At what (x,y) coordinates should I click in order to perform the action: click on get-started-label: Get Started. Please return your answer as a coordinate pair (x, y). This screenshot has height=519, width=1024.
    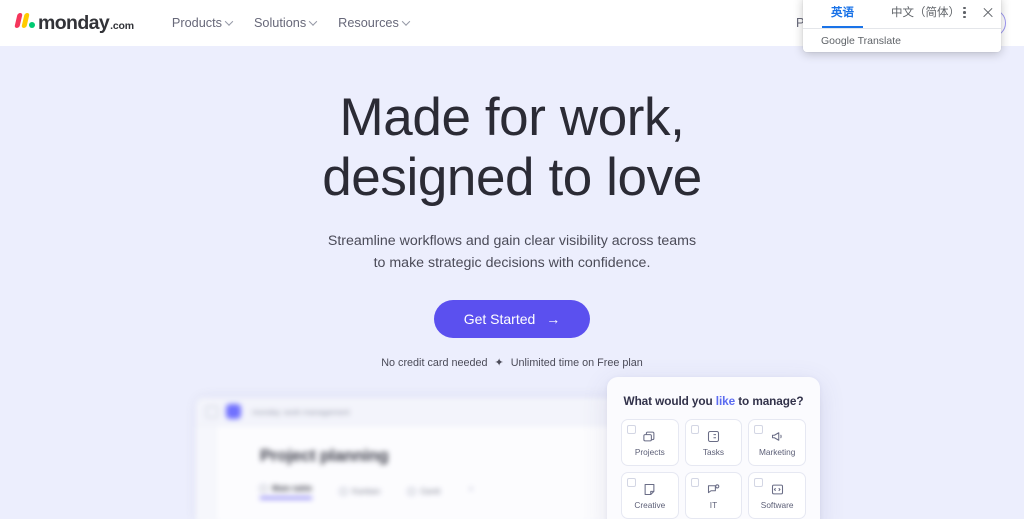
    Looking at the image, I should click on (499, 319).